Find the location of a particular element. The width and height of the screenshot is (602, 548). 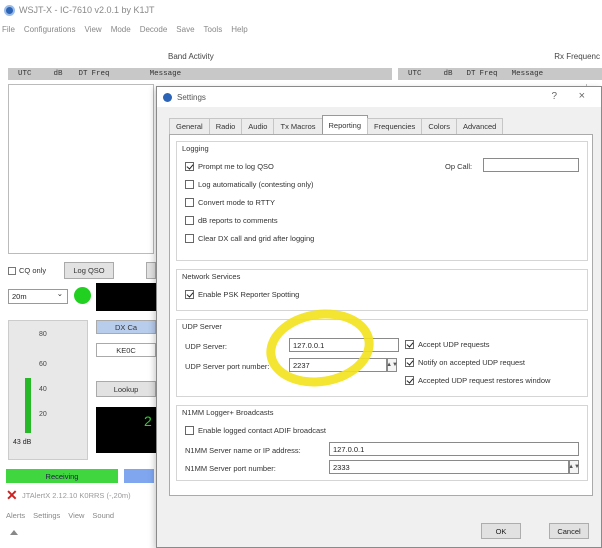

tab-audio: Audio is located at coordinates (258, 126).